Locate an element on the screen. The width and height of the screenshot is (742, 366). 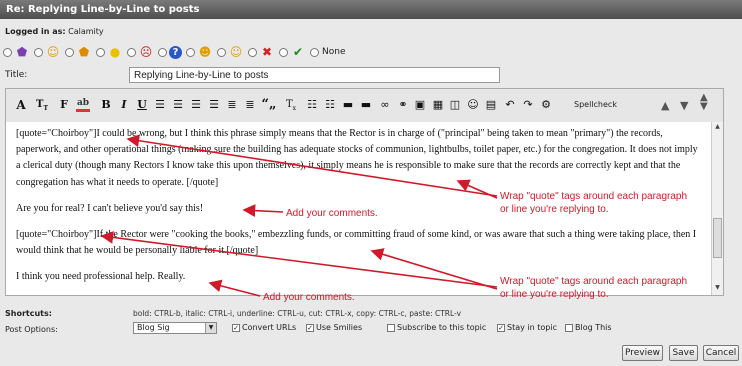
preview-button: Preview is located at coordinates (642, 353).